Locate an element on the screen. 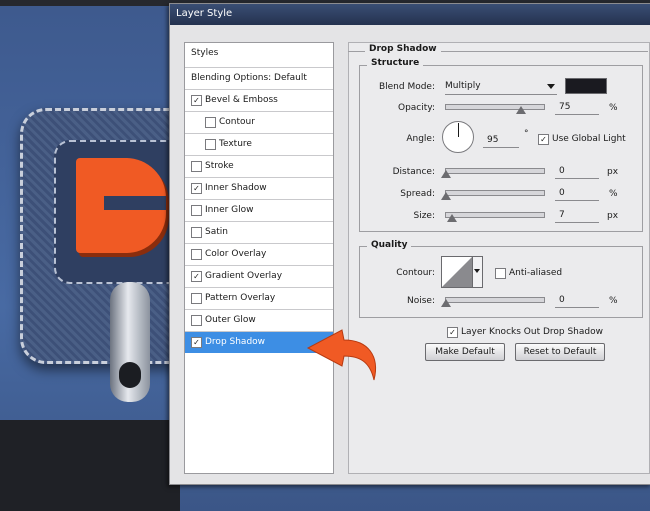 This screenshot has height=511, width=650. style-item-color-overlay: Color Overlay is located at coordinates (259, 254).